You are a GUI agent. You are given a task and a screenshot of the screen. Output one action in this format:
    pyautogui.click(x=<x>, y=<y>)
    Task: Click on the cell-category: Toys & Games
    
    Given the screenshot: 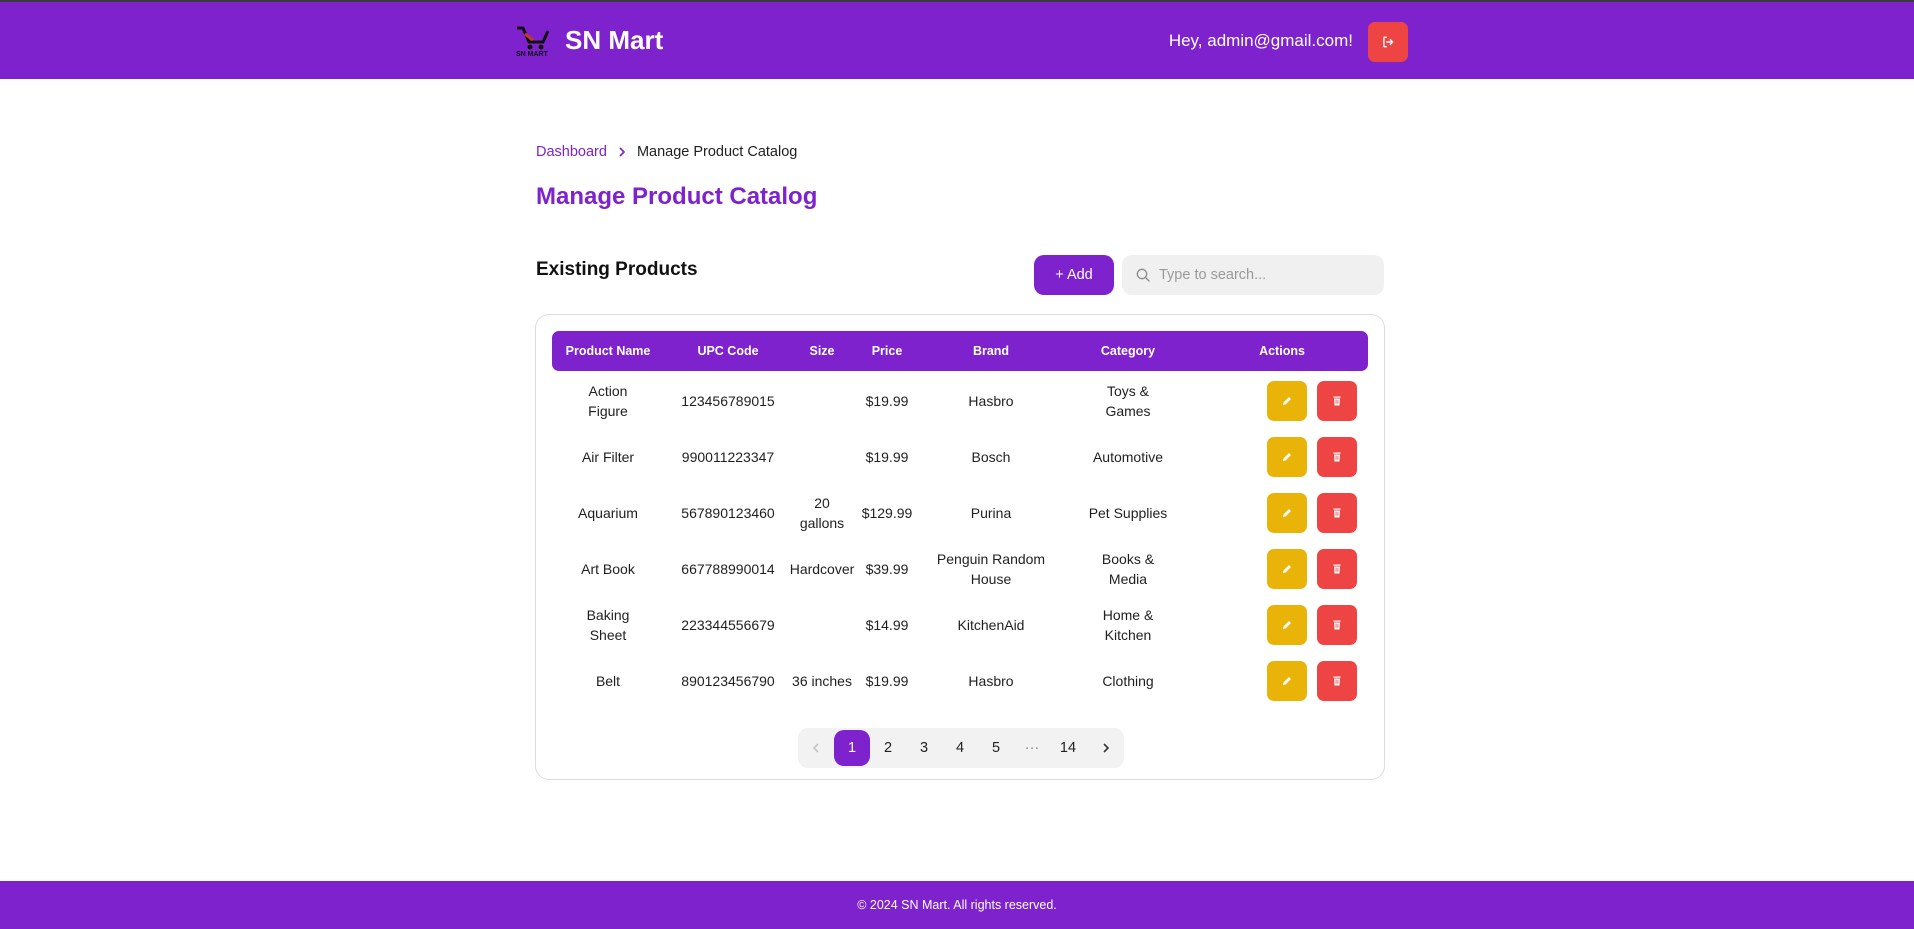 What is the action you would take?
    pyautogui.click(x=1128, y=401)
    